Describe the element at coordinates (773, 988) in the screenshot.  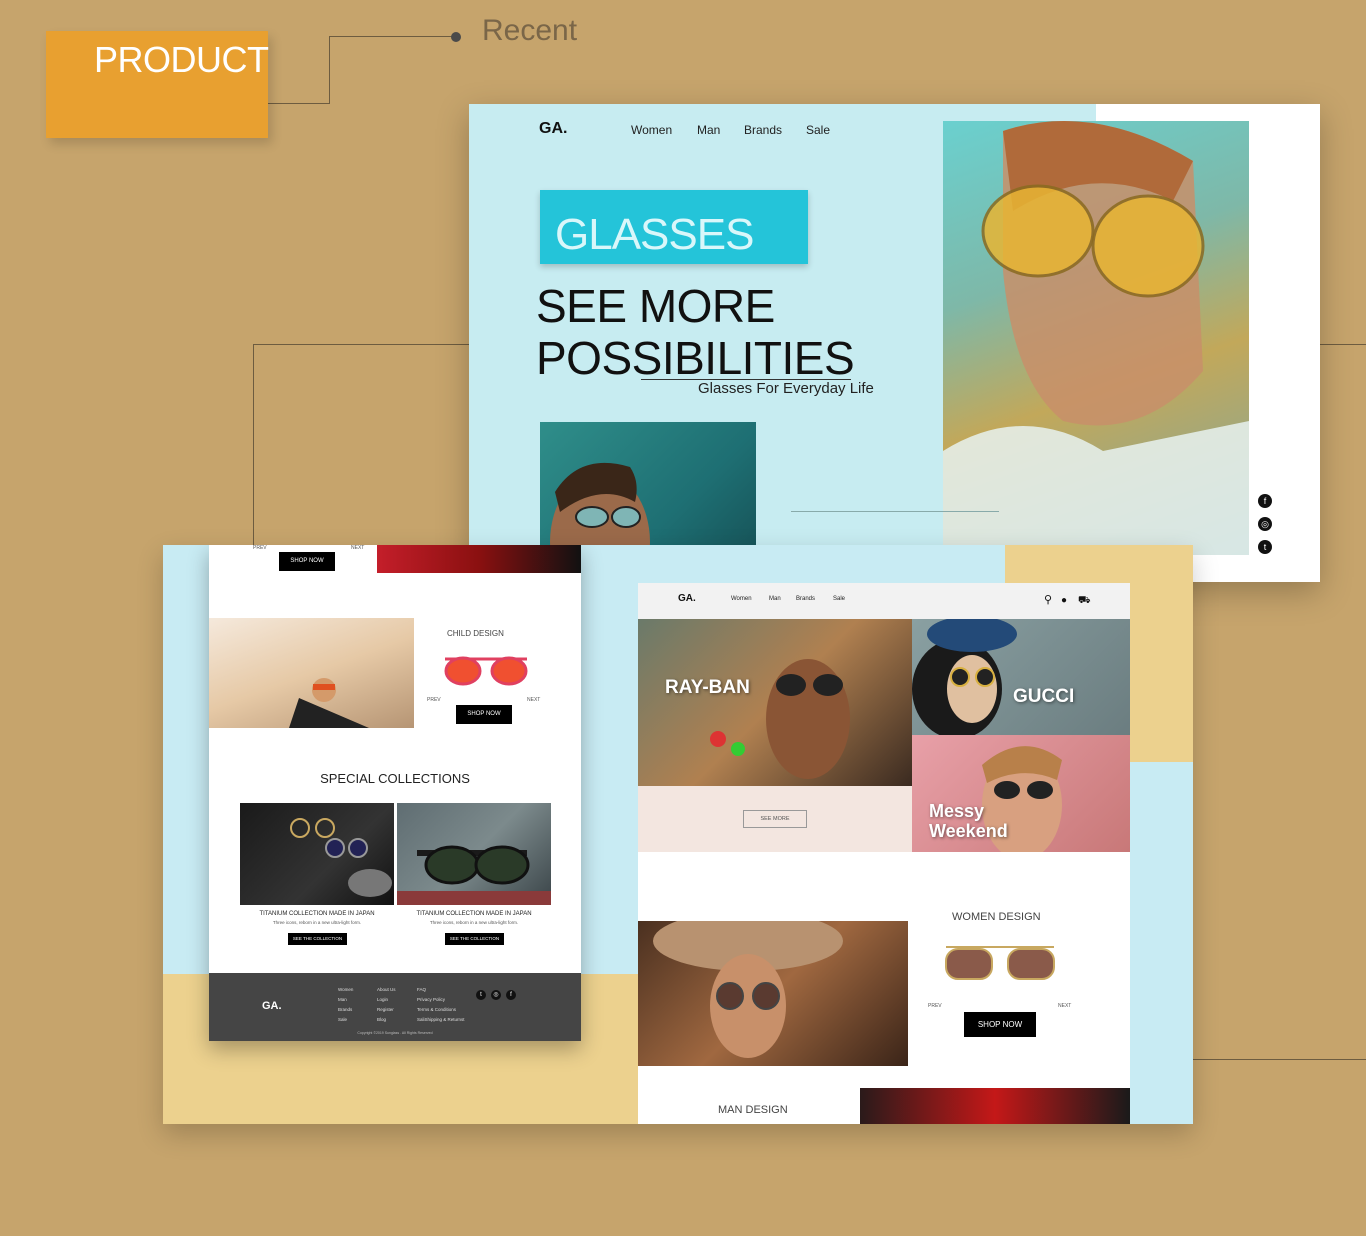
I see `women-design-photo` at that location.